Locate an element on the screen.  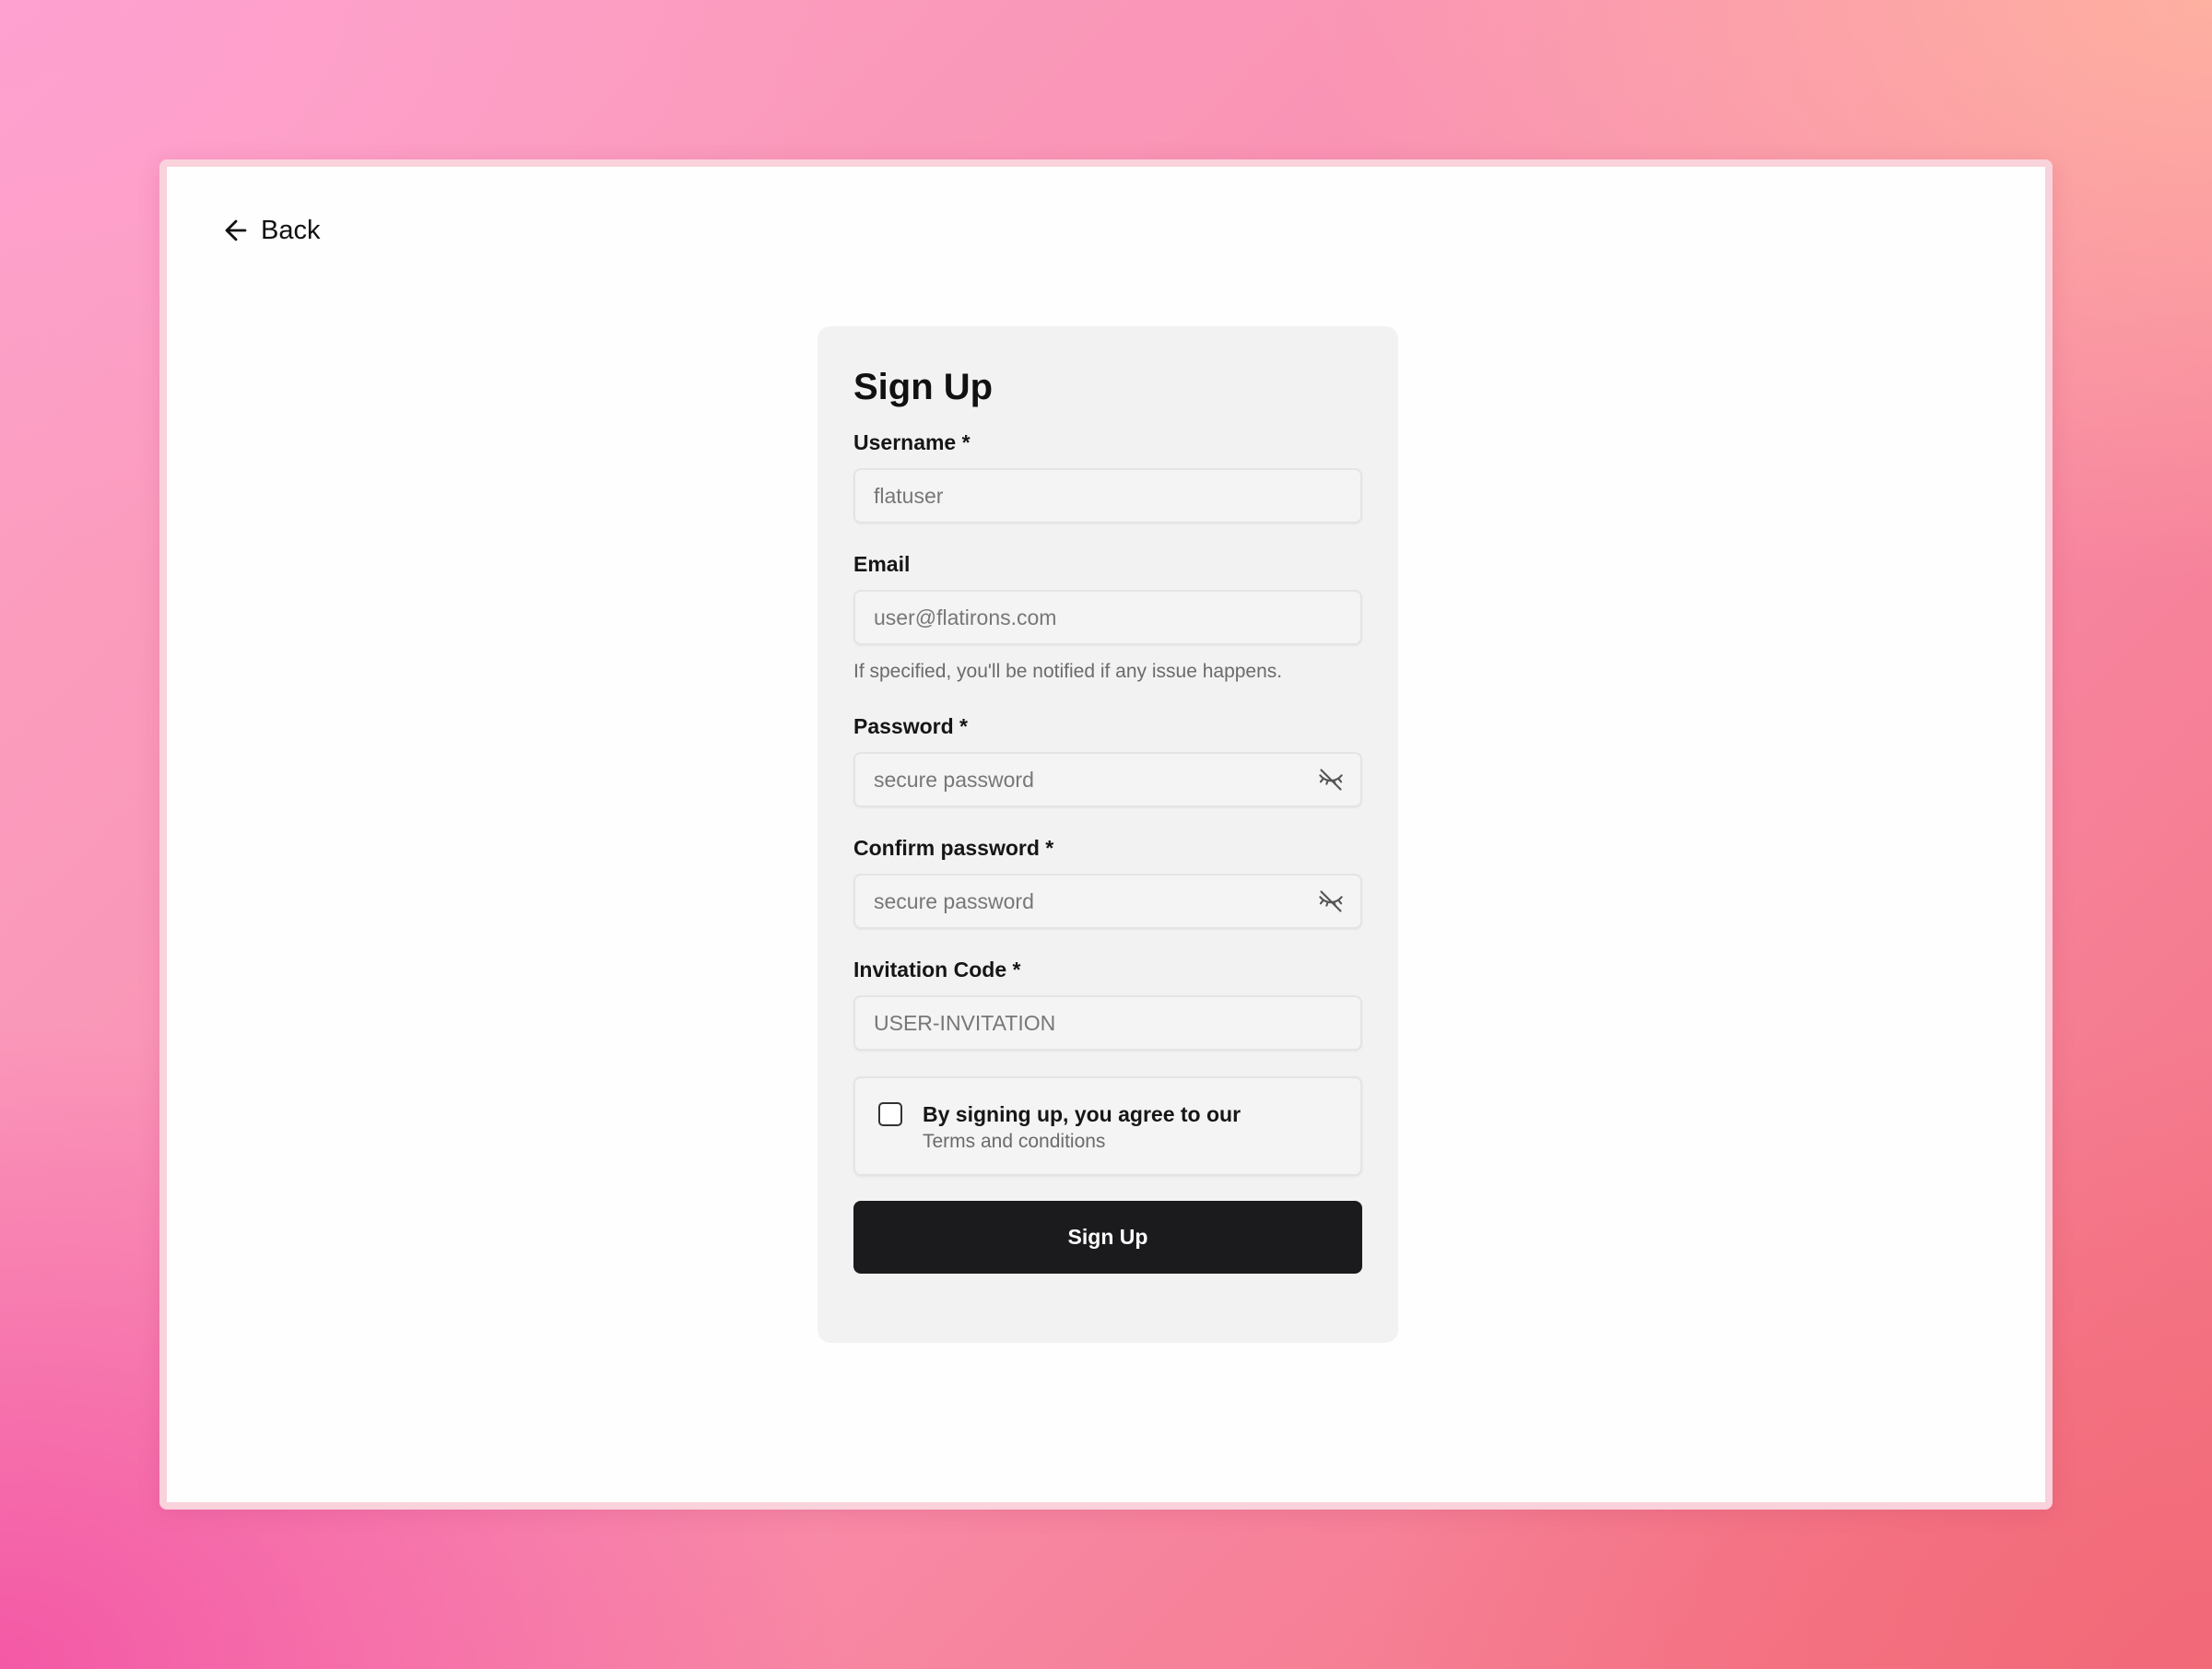
terms-checkbox is located at coordinates (890, 1114).